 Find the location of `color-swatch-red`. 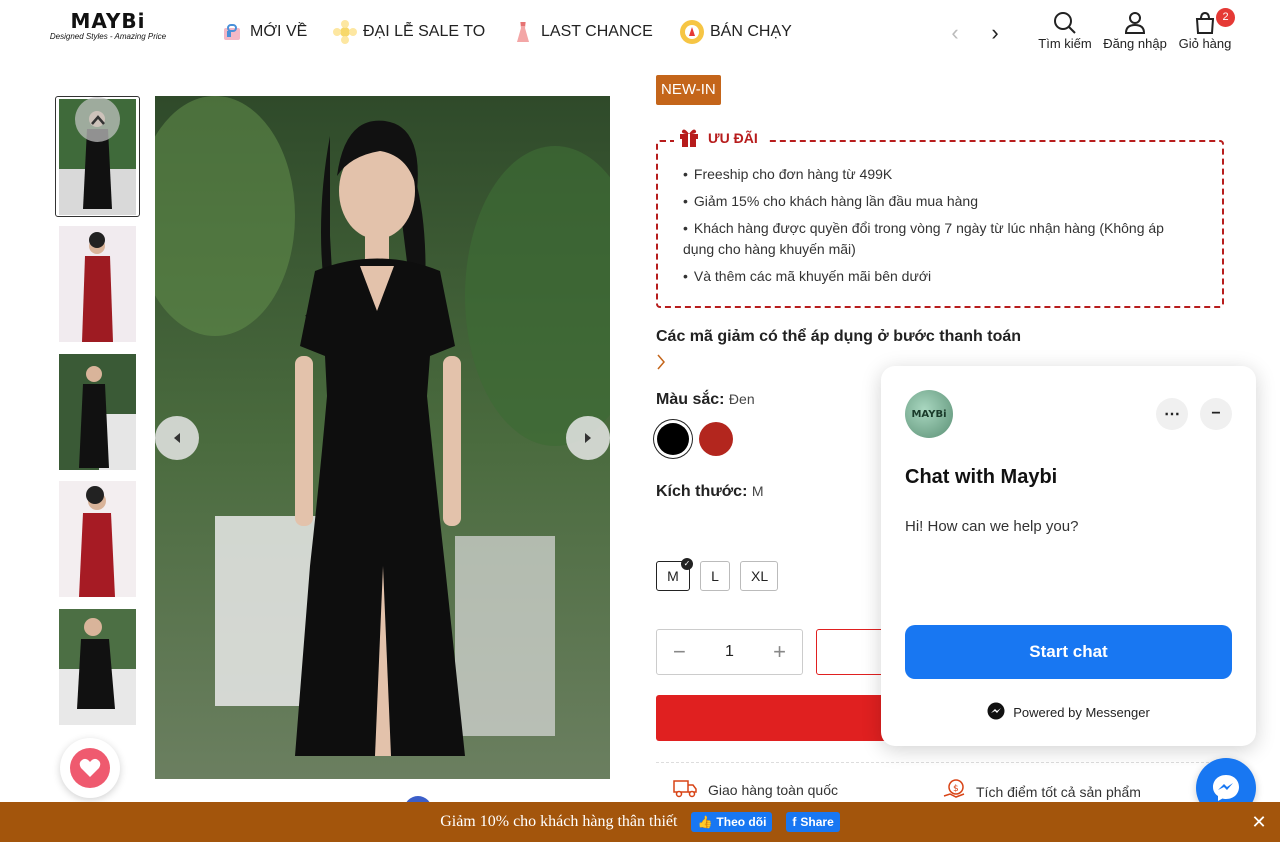

color-swatch-red is located at coordinates (716, 439).